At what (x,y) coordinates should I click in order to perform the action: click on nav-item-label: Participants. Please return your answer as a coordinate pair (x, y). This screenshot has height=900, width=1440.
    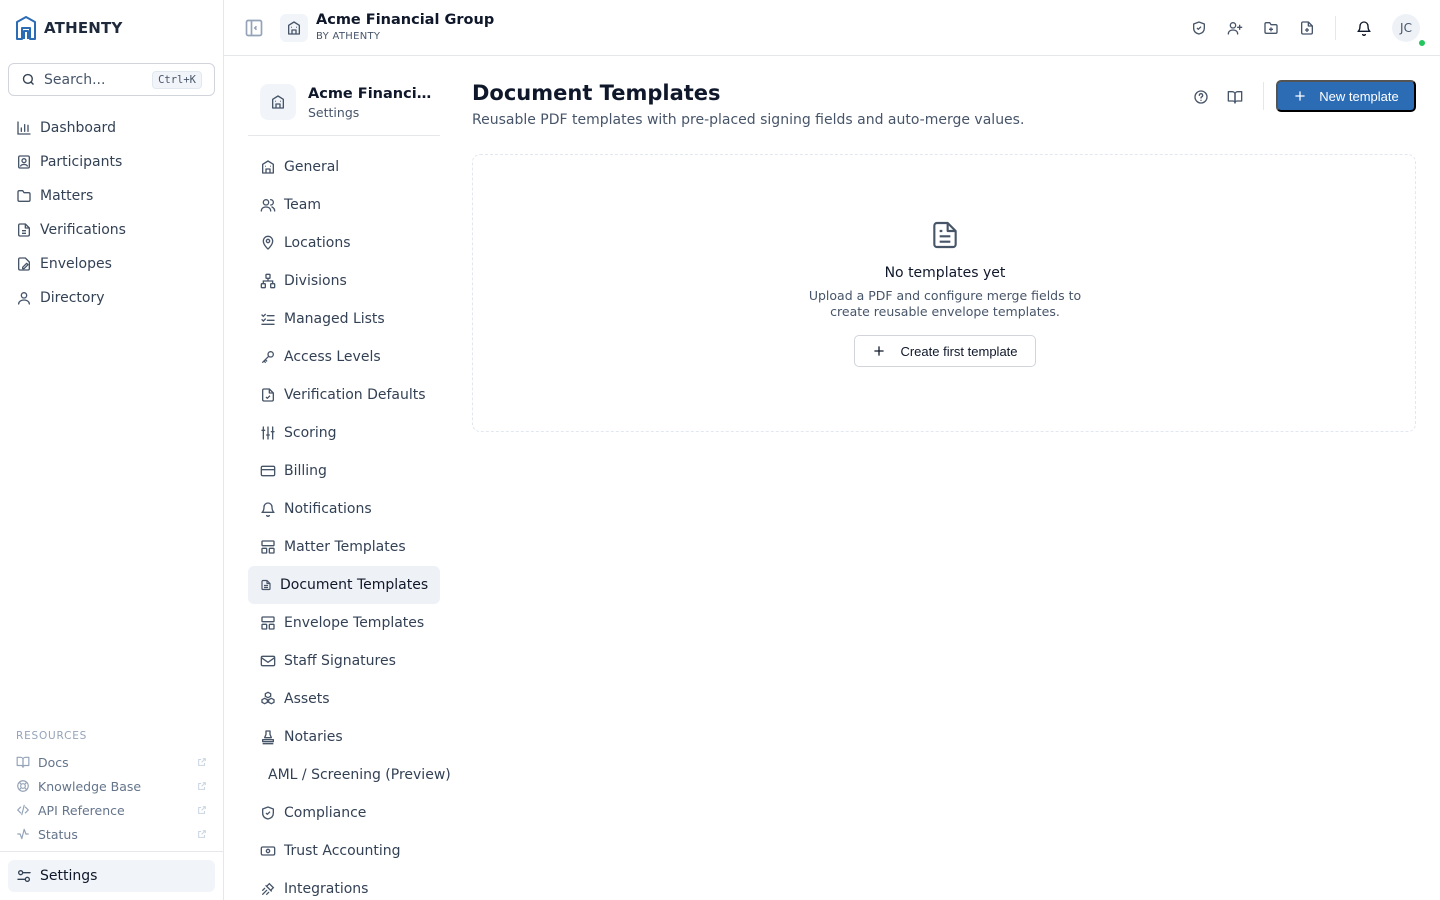
    Looking at the image, I should click on (81, 162).